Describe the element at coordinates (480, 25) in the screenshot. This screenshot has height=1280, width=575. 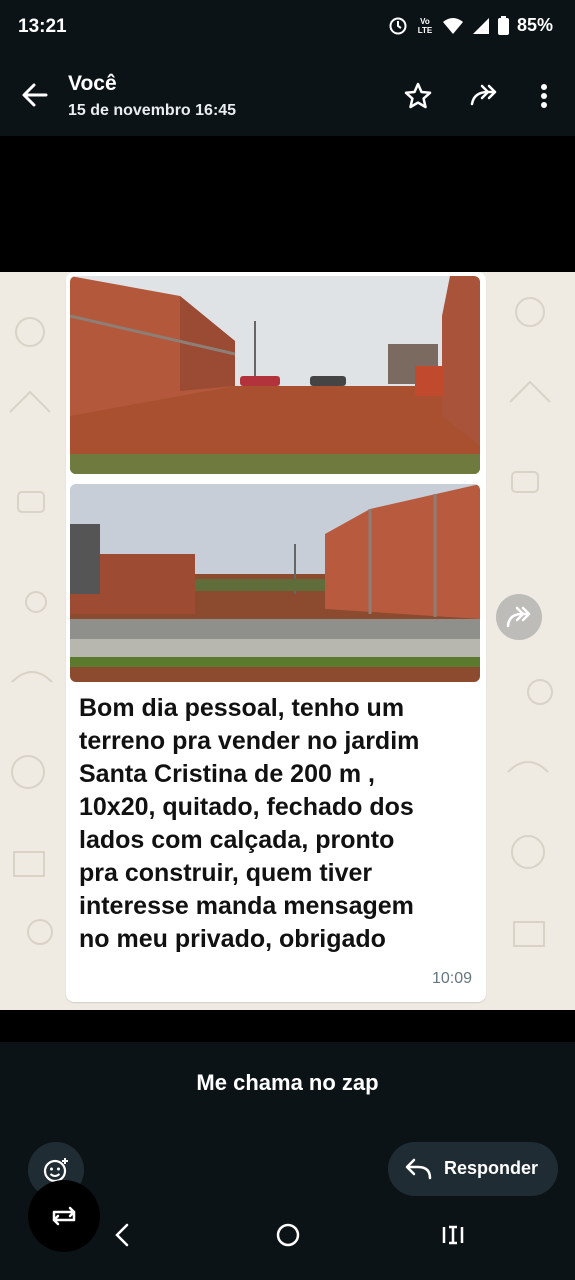
I see `signal-icon` at that location.